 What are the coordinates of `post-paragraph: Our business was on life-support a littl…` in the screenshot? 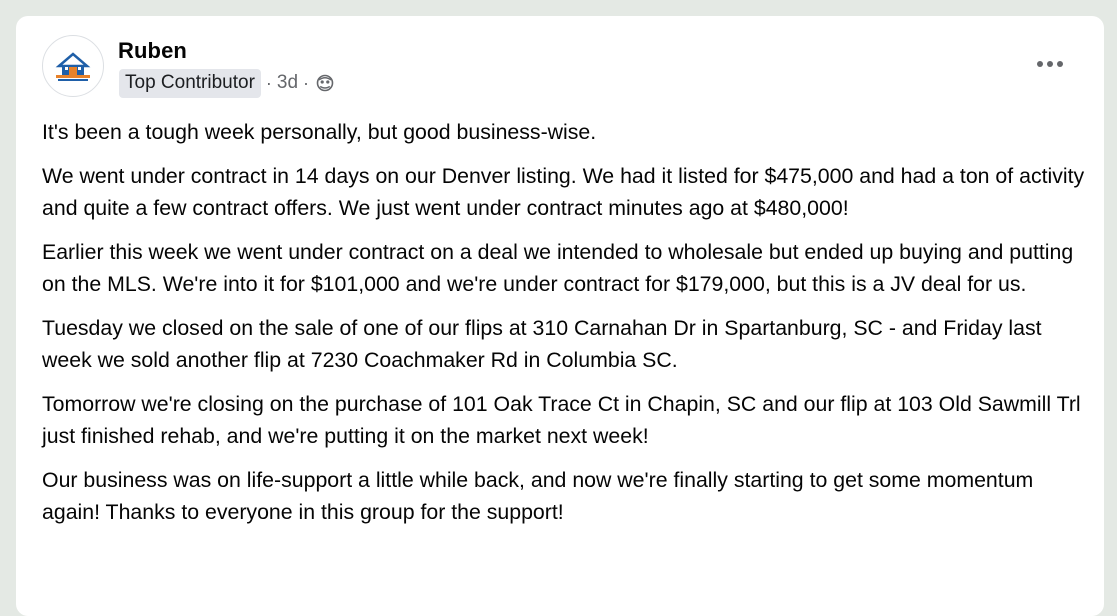 It's located at (538, 496).